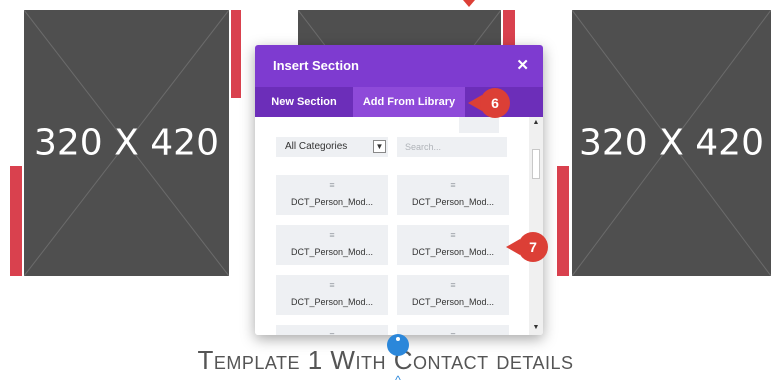 Image resolution: width=771 pixels, height=387 pixels. Describe the element at coordinates (398, 339) in the screenshot. I see `plus-icon` at that location.